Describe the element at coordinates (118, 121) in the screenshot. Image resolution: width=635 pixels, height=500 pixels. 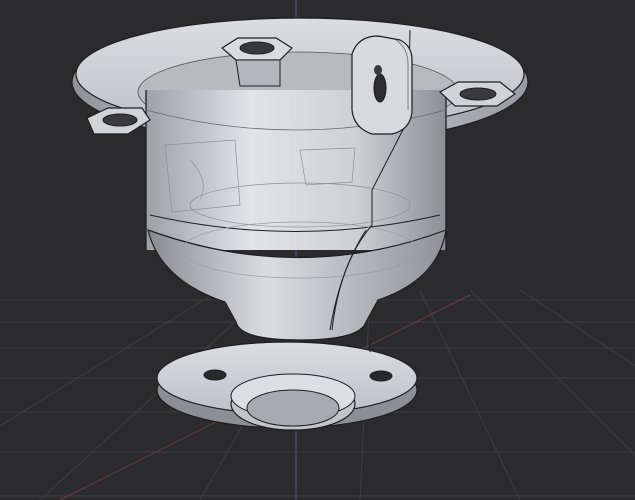
I see `hexagonal-nut-pocket` at that location.